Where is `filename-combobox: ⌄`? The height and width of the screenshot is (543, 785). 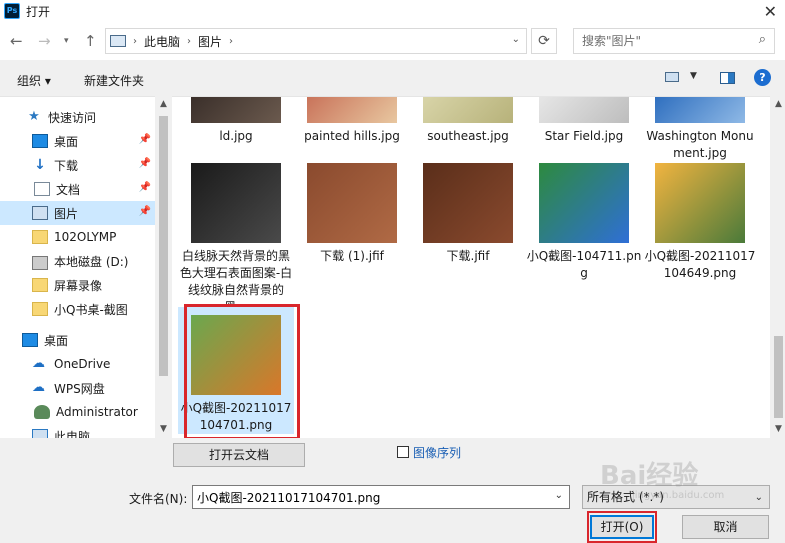
filename-combobox: ⌄ is located at coordinates (381, 497).